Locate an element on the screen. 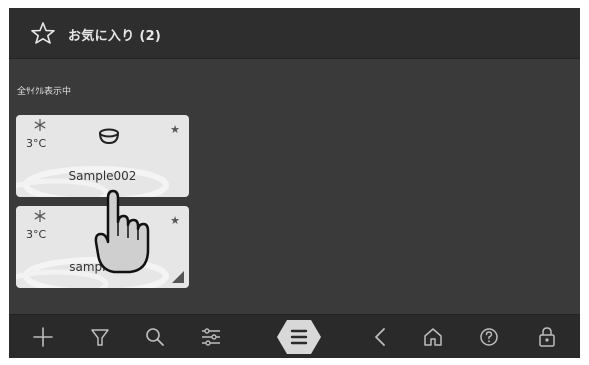  favorite-card-sample002: 3°C ★ Sample002 is located at coordinates (102, 156).